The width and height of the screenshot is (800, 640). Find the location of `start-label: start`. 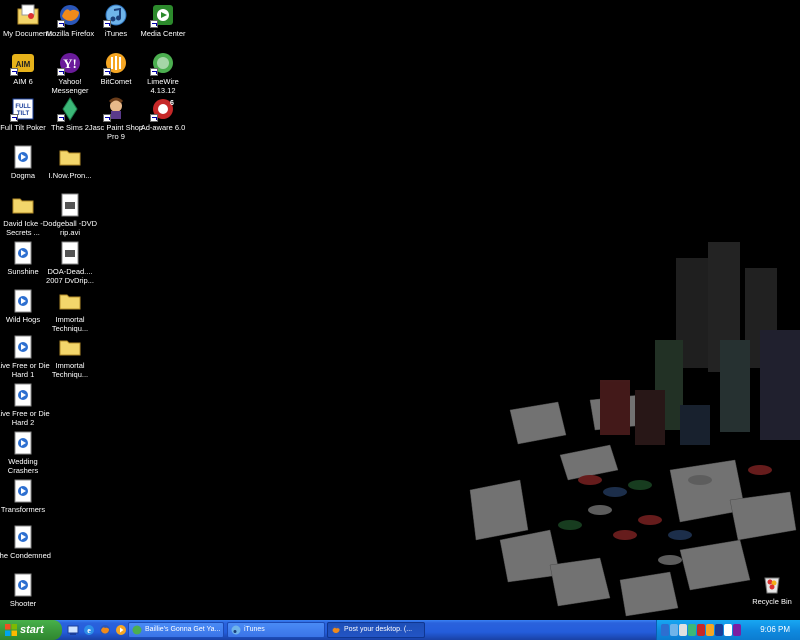

start-label: start is located at coordinates (32, 630).